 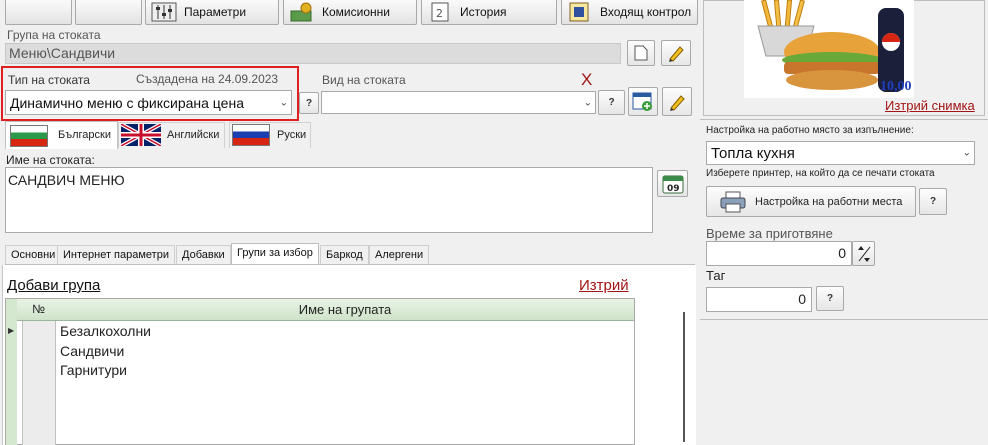 I want to click on workplace-settings-button: Настройка на работни места, so click(x=811, y=201).